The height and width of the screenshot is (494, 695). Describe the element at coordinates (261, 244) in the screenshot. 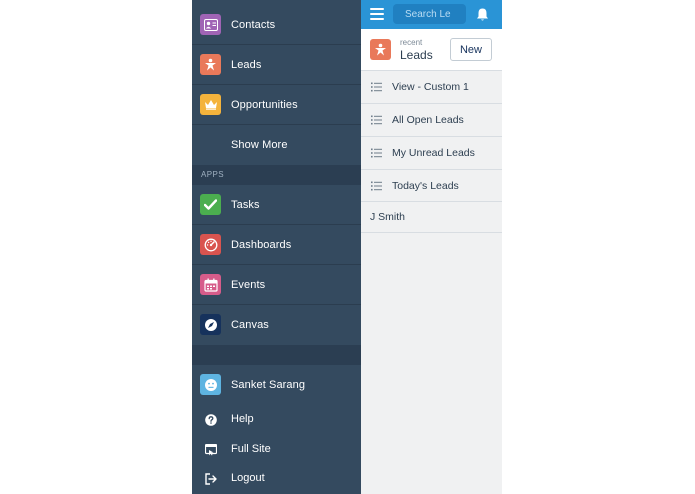

I see `sidebar-item-label: Dashboards` at that location.